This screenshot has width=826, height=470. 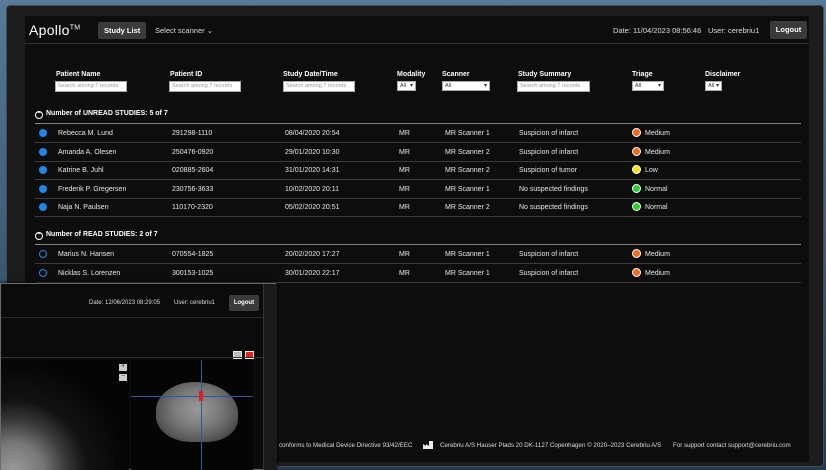 I want to click on cell-date: 31/01/2020 14:31, so click(x=312, y=170).